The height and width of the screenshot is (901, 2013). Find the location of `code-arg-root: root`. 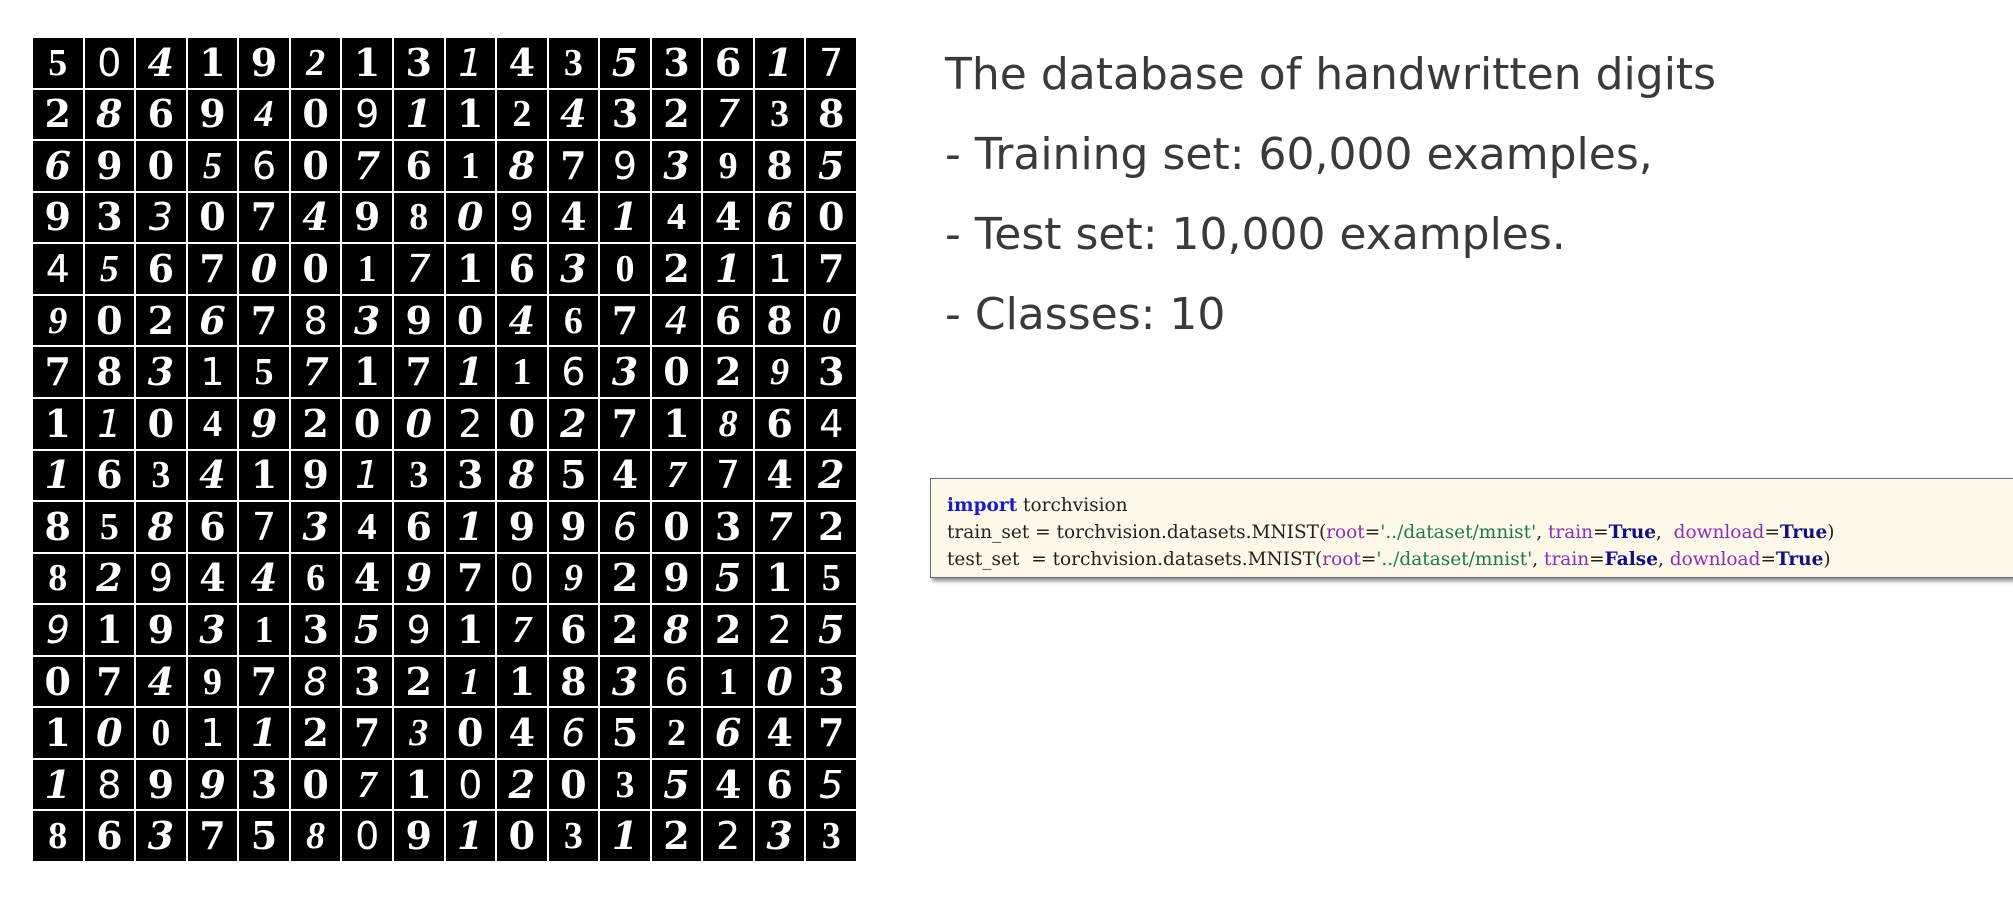

code-arg-root: root is located at coordinates (1345, 532).